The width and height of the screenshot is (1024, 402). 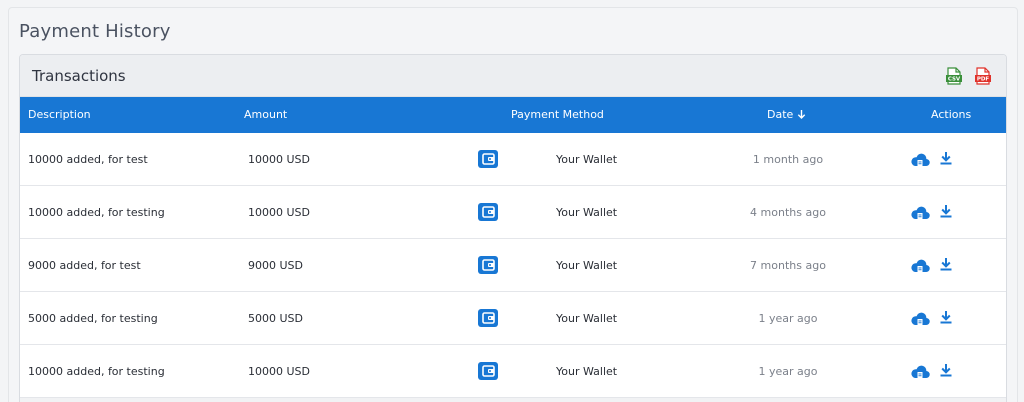 I want to click on svg-text: PDF, so click(x=983, y=80).